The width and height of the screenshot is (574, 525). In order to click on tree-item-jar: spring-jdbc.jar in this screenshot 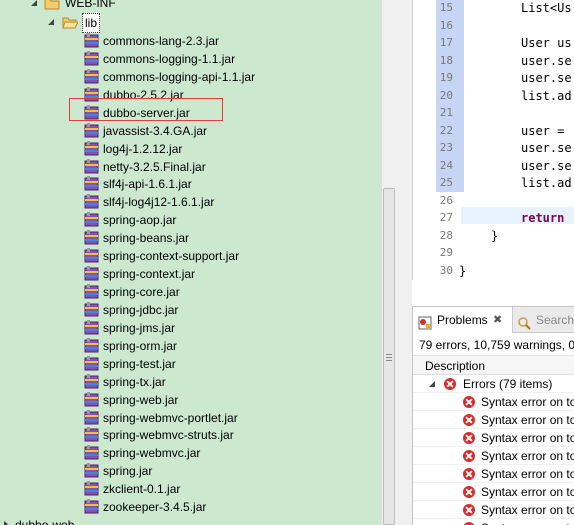, I will do `click(194, 310)`.